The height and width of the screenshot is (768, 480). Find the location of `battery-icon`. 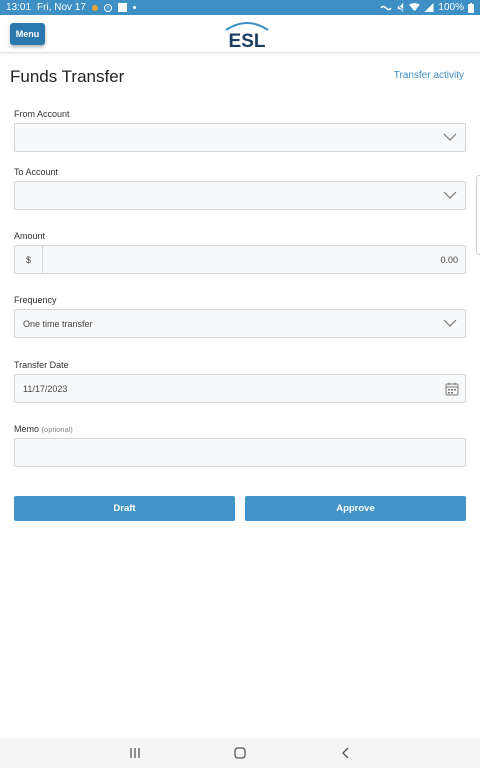

battery-icon is located at coordinates (471, 7).